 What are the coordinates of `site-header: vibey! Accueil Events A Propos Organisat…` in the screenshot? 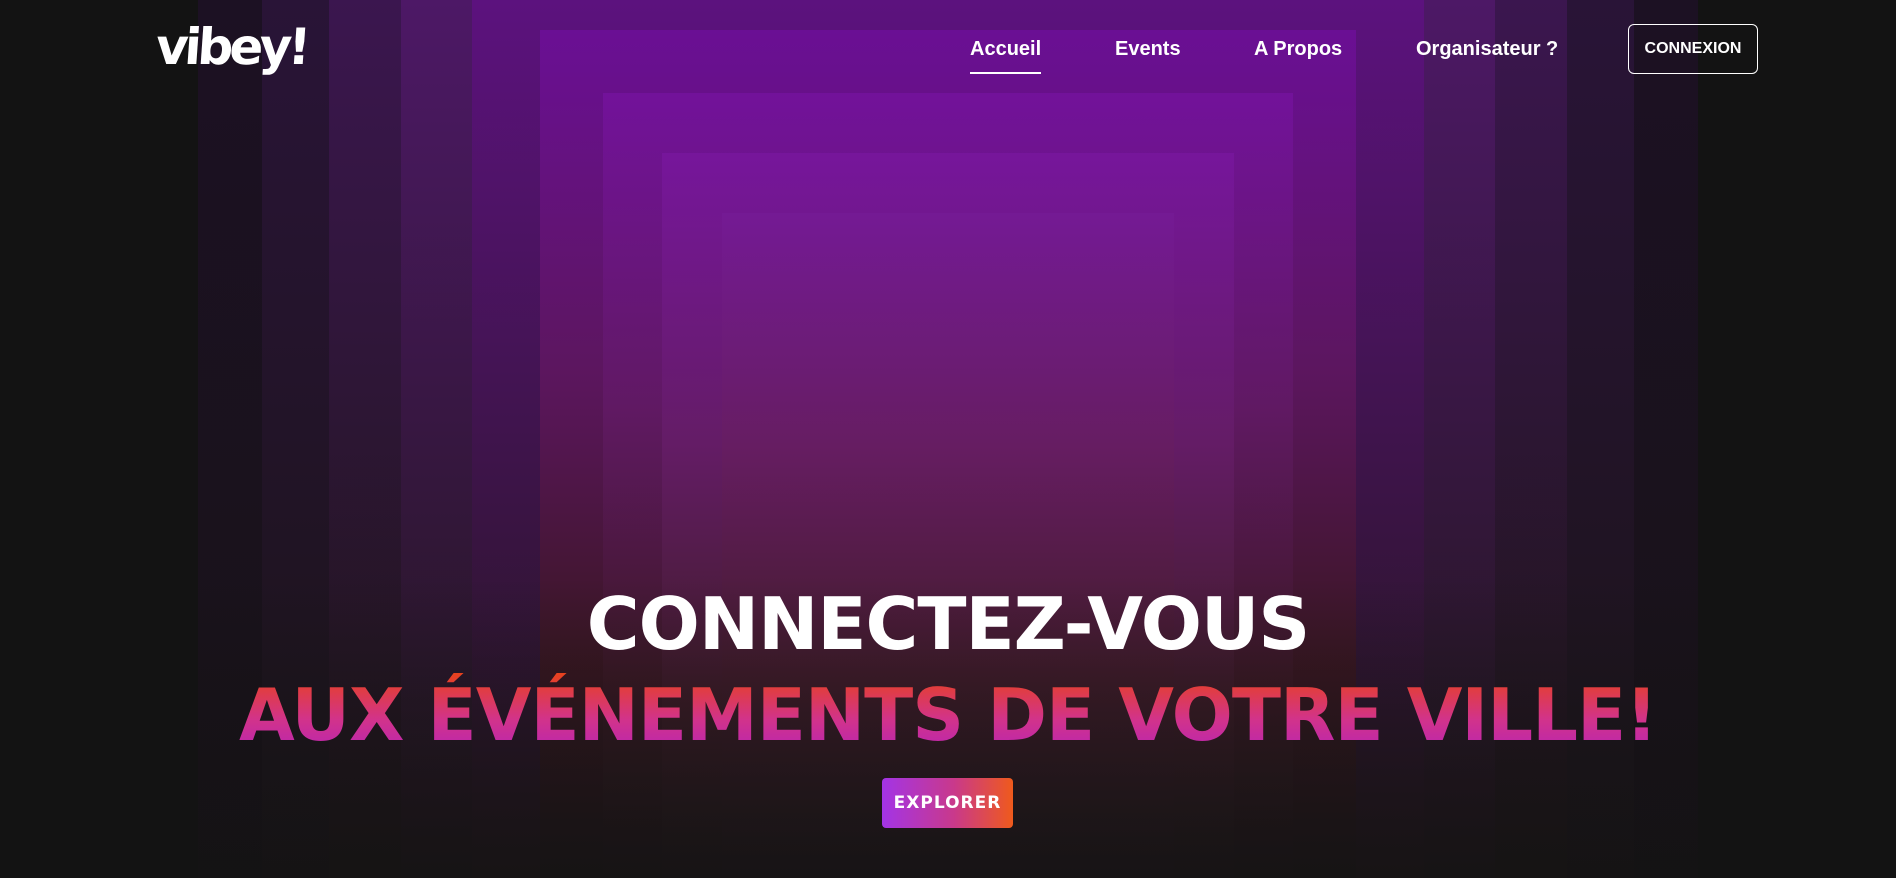 It's located at (948, 50).